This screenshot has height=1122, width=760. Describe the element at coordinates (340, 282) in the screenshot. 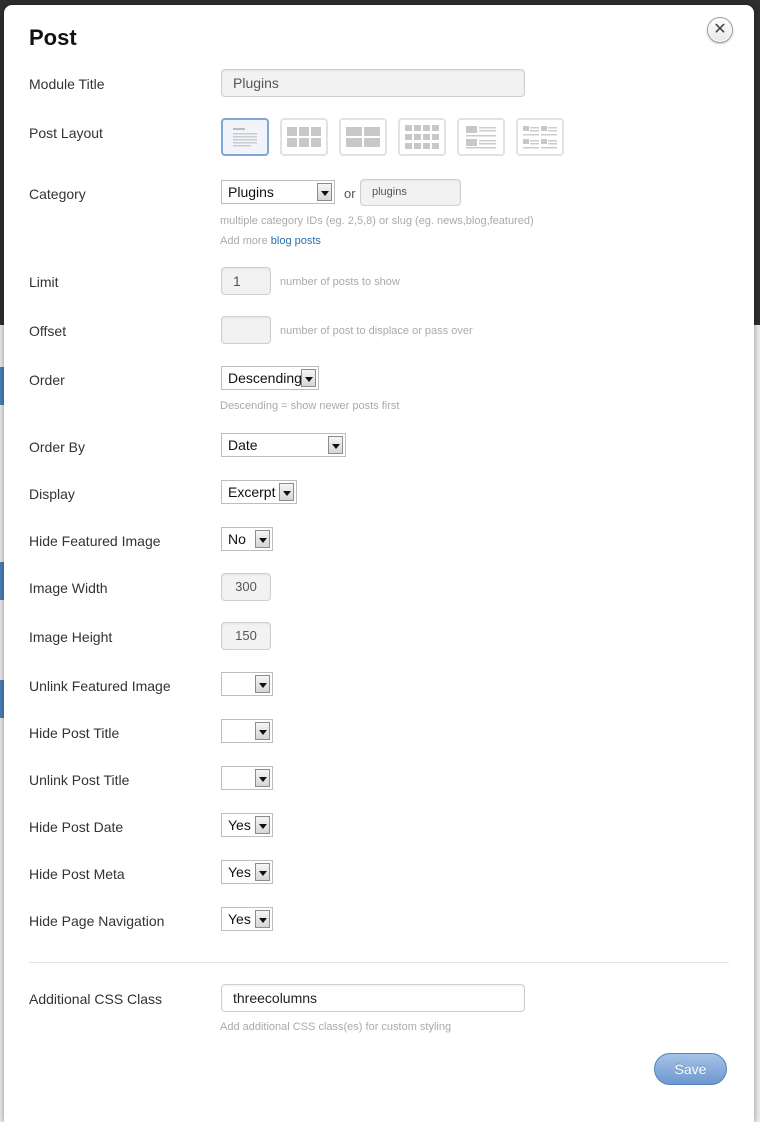

I see `limit-hint: number of posts to show` at that location.